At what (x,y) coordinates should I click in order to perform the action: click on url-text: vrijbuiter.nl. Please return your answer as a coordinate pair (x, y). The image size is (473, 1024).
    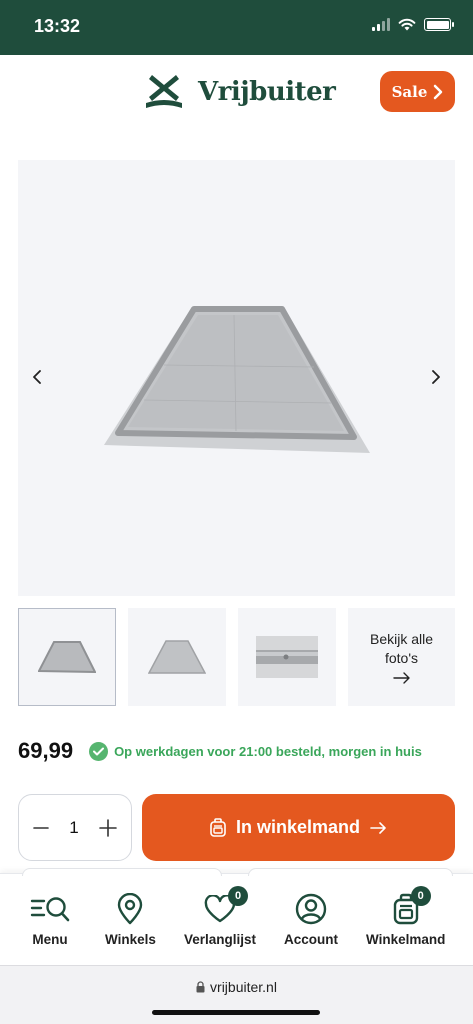
    Looking at the image, I should click on (243, 987).